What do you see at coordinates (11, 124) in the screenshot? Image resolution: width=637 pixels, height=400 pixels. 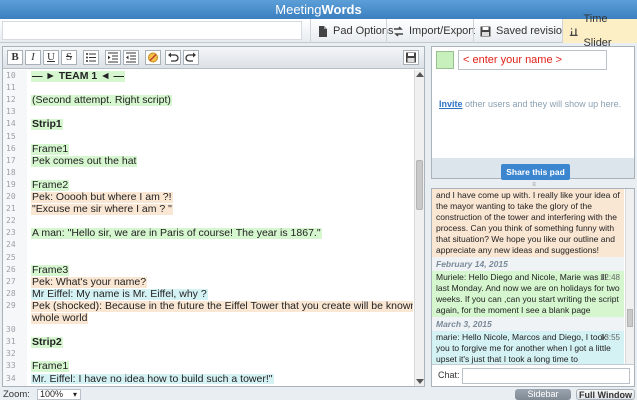 I see `line-number: 14` at bounding box center [11, 124].